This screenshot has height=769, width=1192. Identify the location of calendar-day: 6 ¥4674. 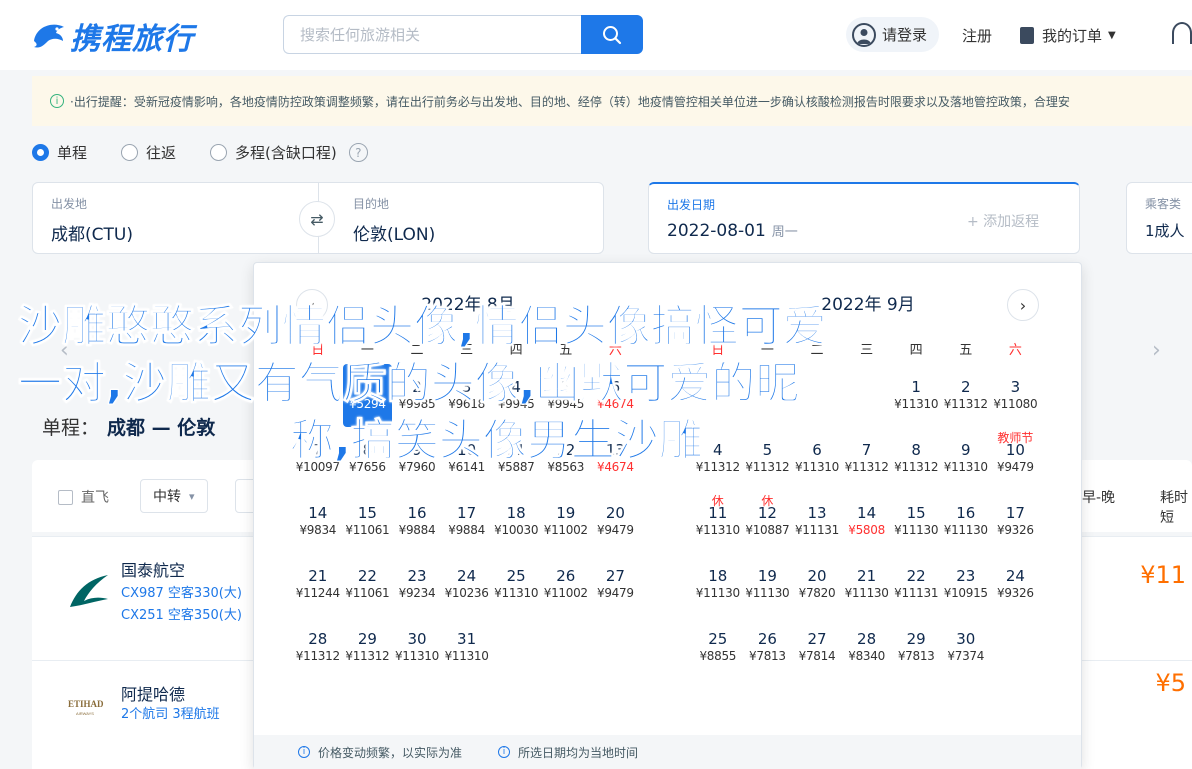
(616, 395).